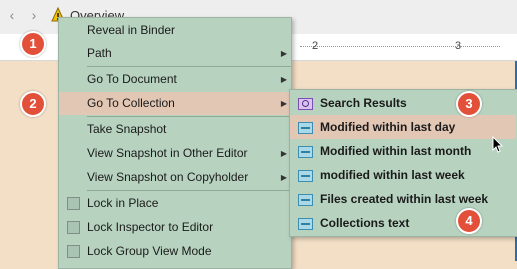  I want to click on menu-item-lock-group-view: Lock Group View Mode, so click(175, 251).